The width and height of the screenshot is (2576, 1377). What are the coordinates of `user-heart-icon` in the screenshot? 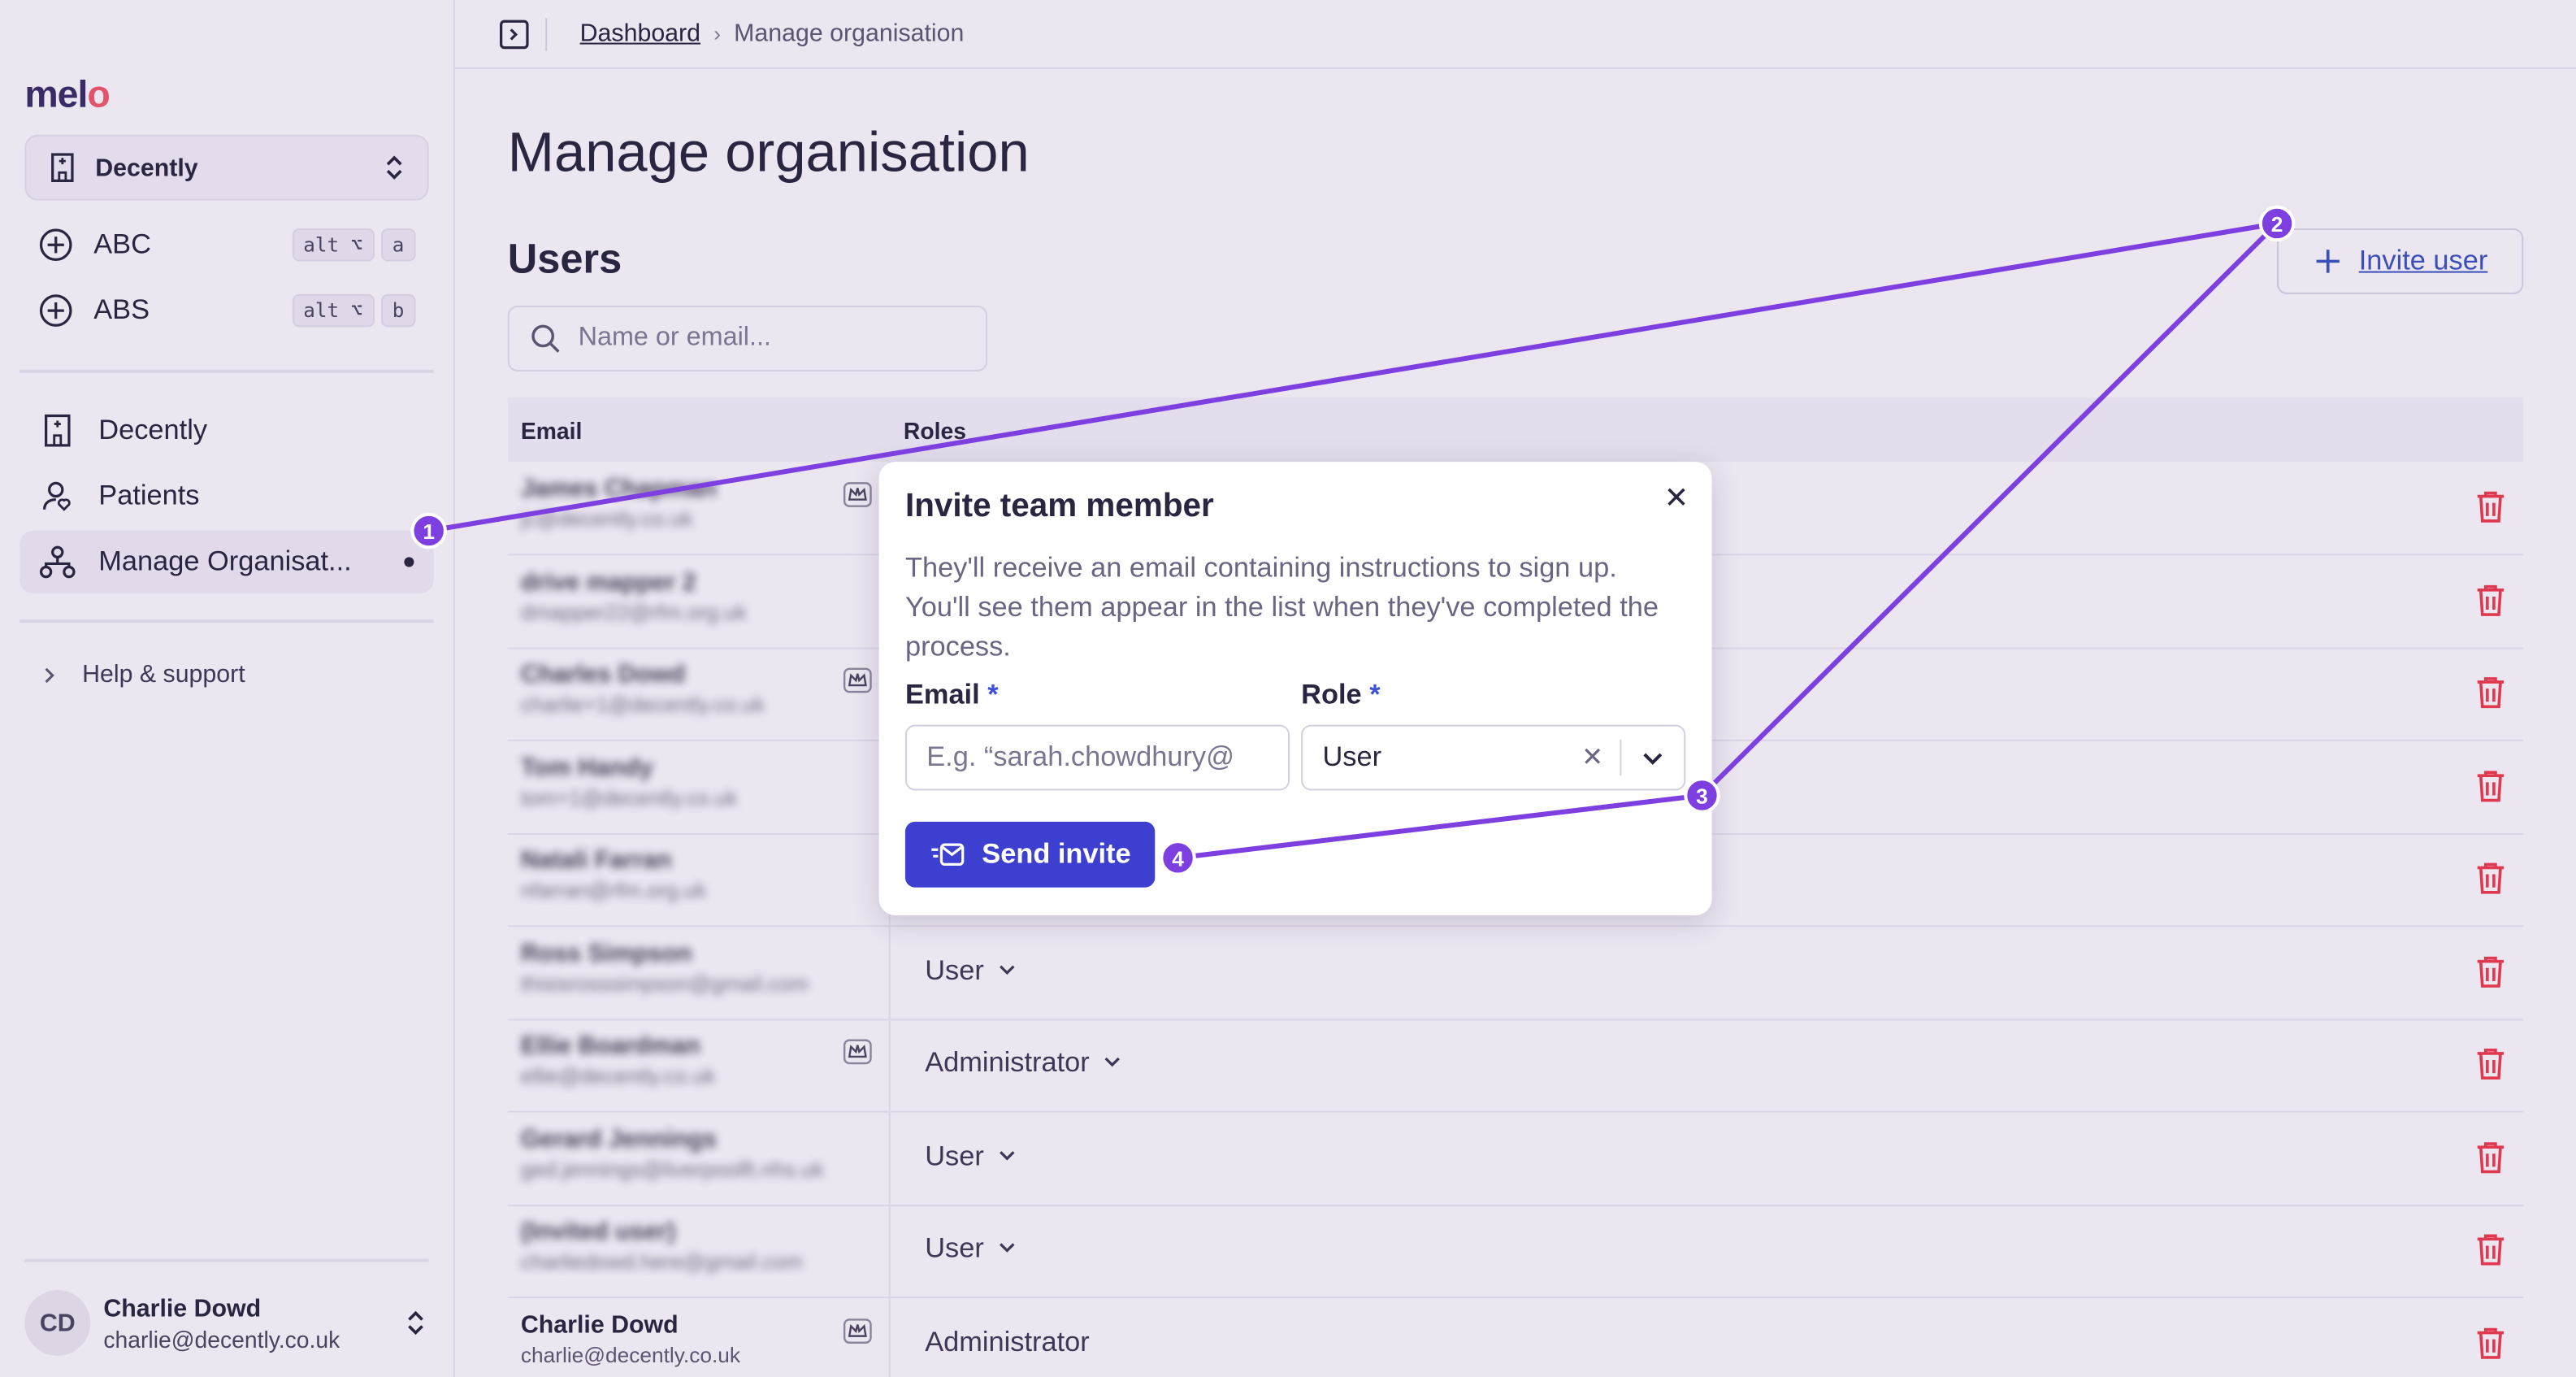 It's located at (56, 496).